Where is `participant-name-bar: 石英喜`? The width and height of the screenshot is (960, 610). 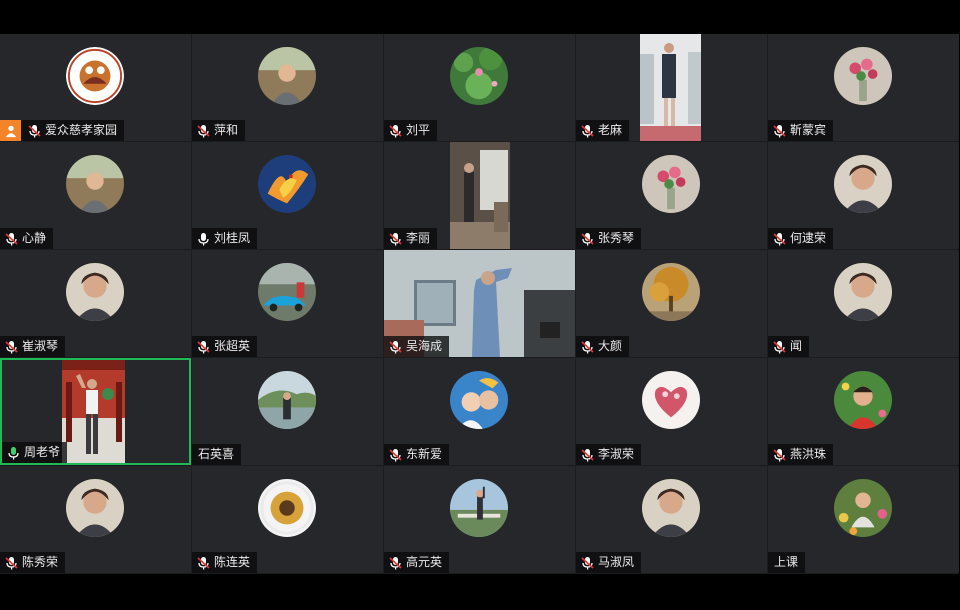 participant-name-bar: 石英喜 is located at coordinates (217, 454).